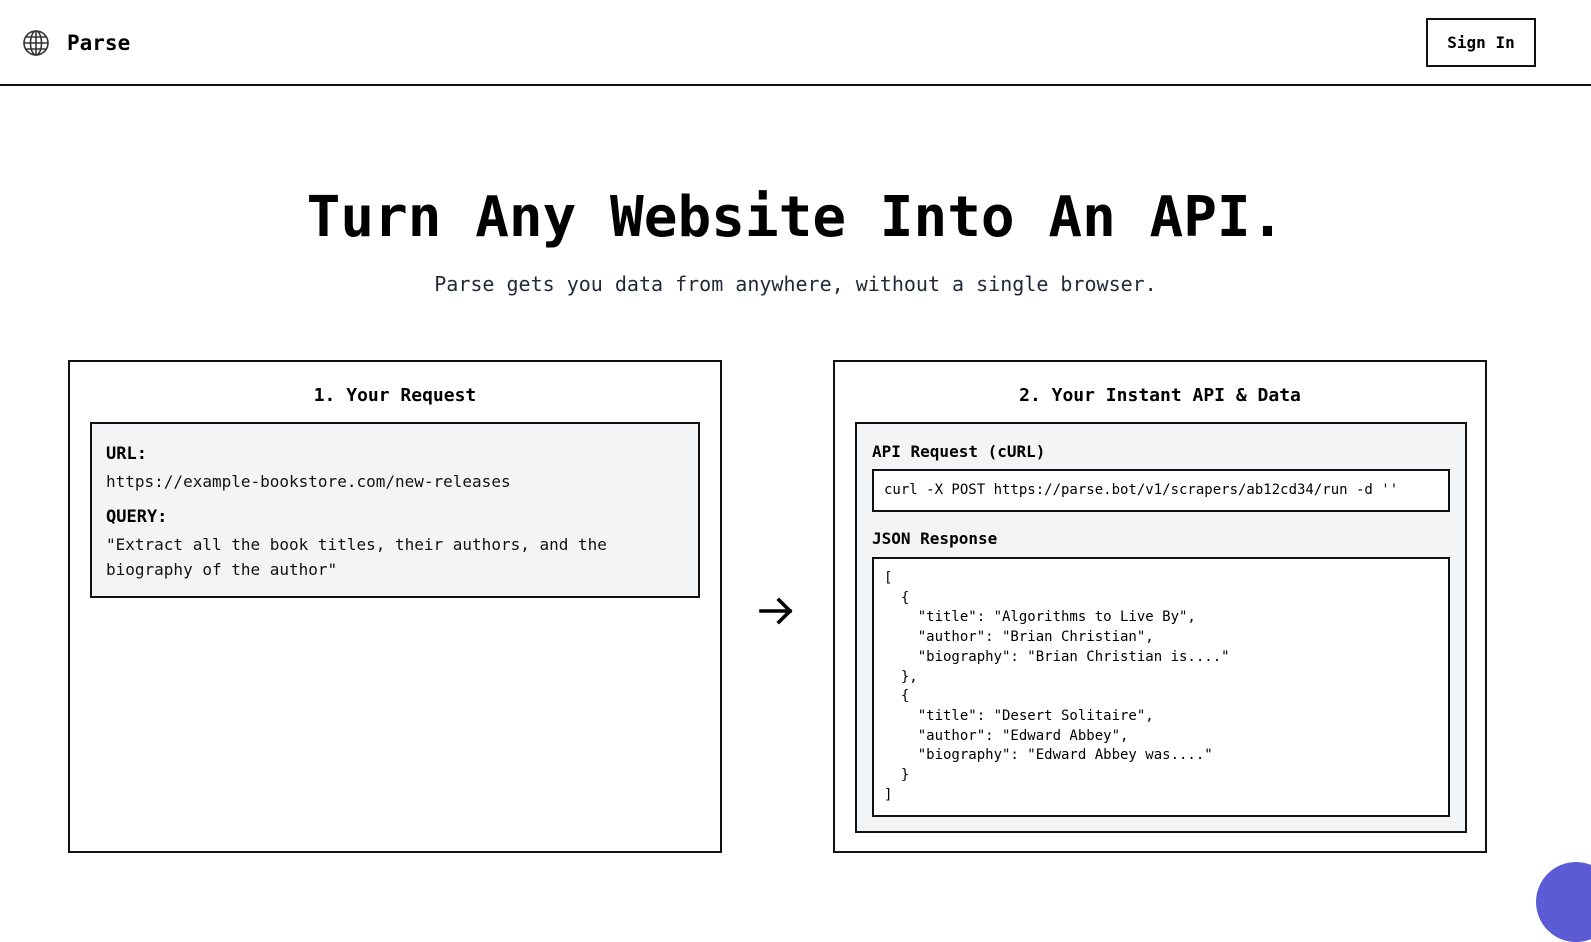  I want to click on json-label: JSON Response, so click(935, 538).